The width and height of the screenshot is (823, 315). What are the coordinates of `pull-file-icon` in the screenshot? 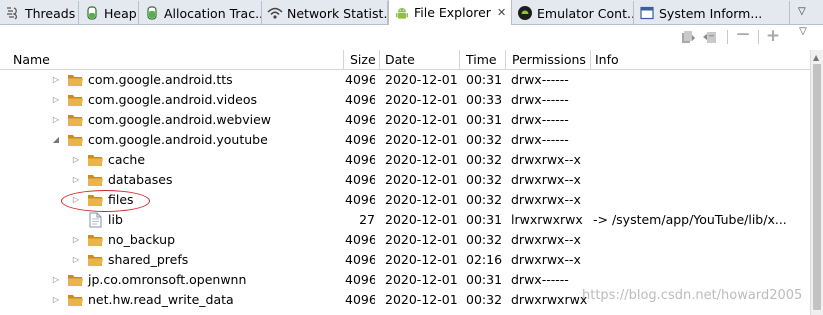 It's located at (688, 37).